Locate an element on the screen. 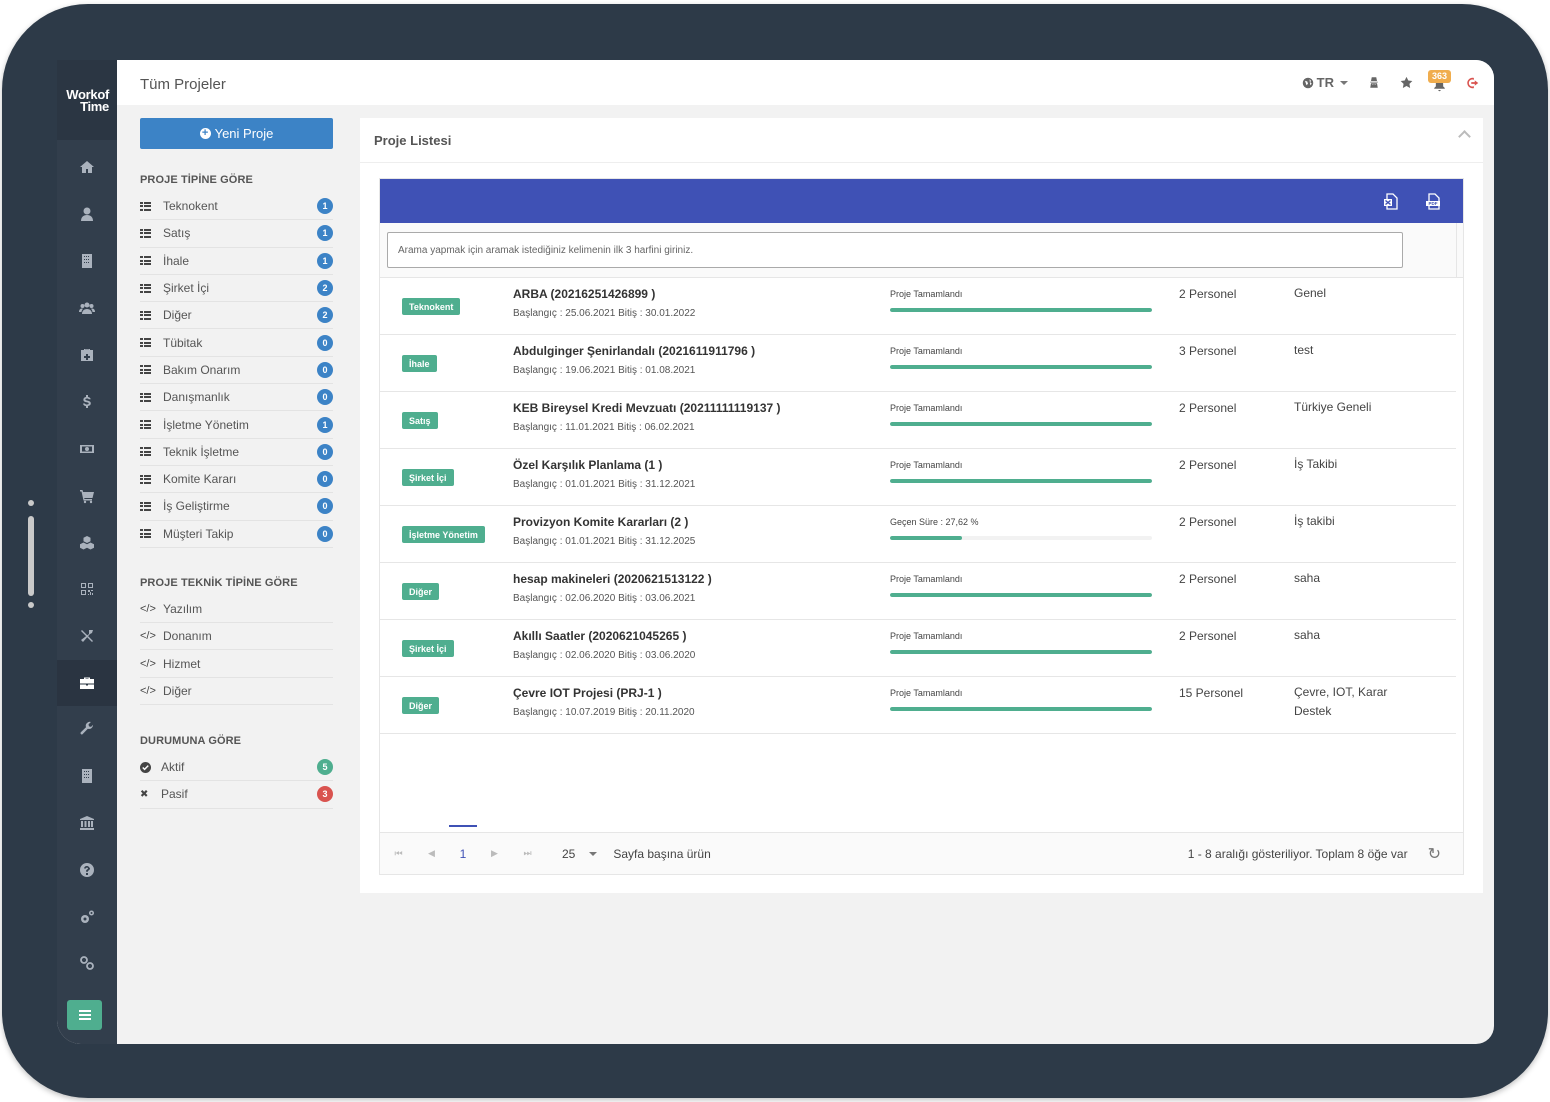 The image size is (1550, 1102). filter-item-label: Diğer is located at coordinates (177, 315).